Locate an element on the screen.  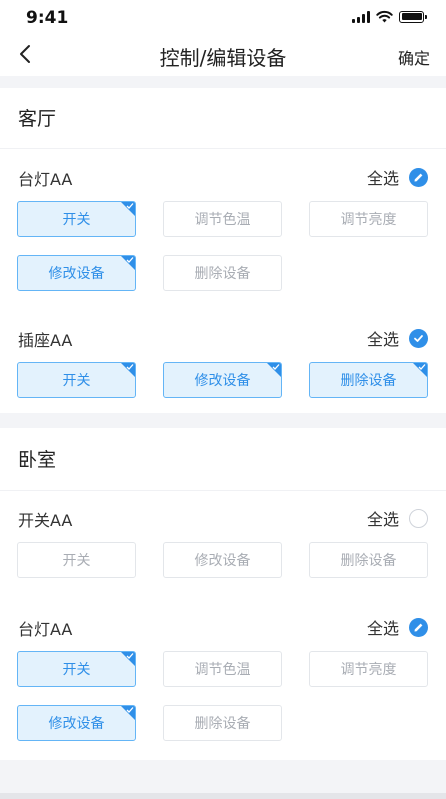
device-name: 插座AA is located at coordinates (45, 340).